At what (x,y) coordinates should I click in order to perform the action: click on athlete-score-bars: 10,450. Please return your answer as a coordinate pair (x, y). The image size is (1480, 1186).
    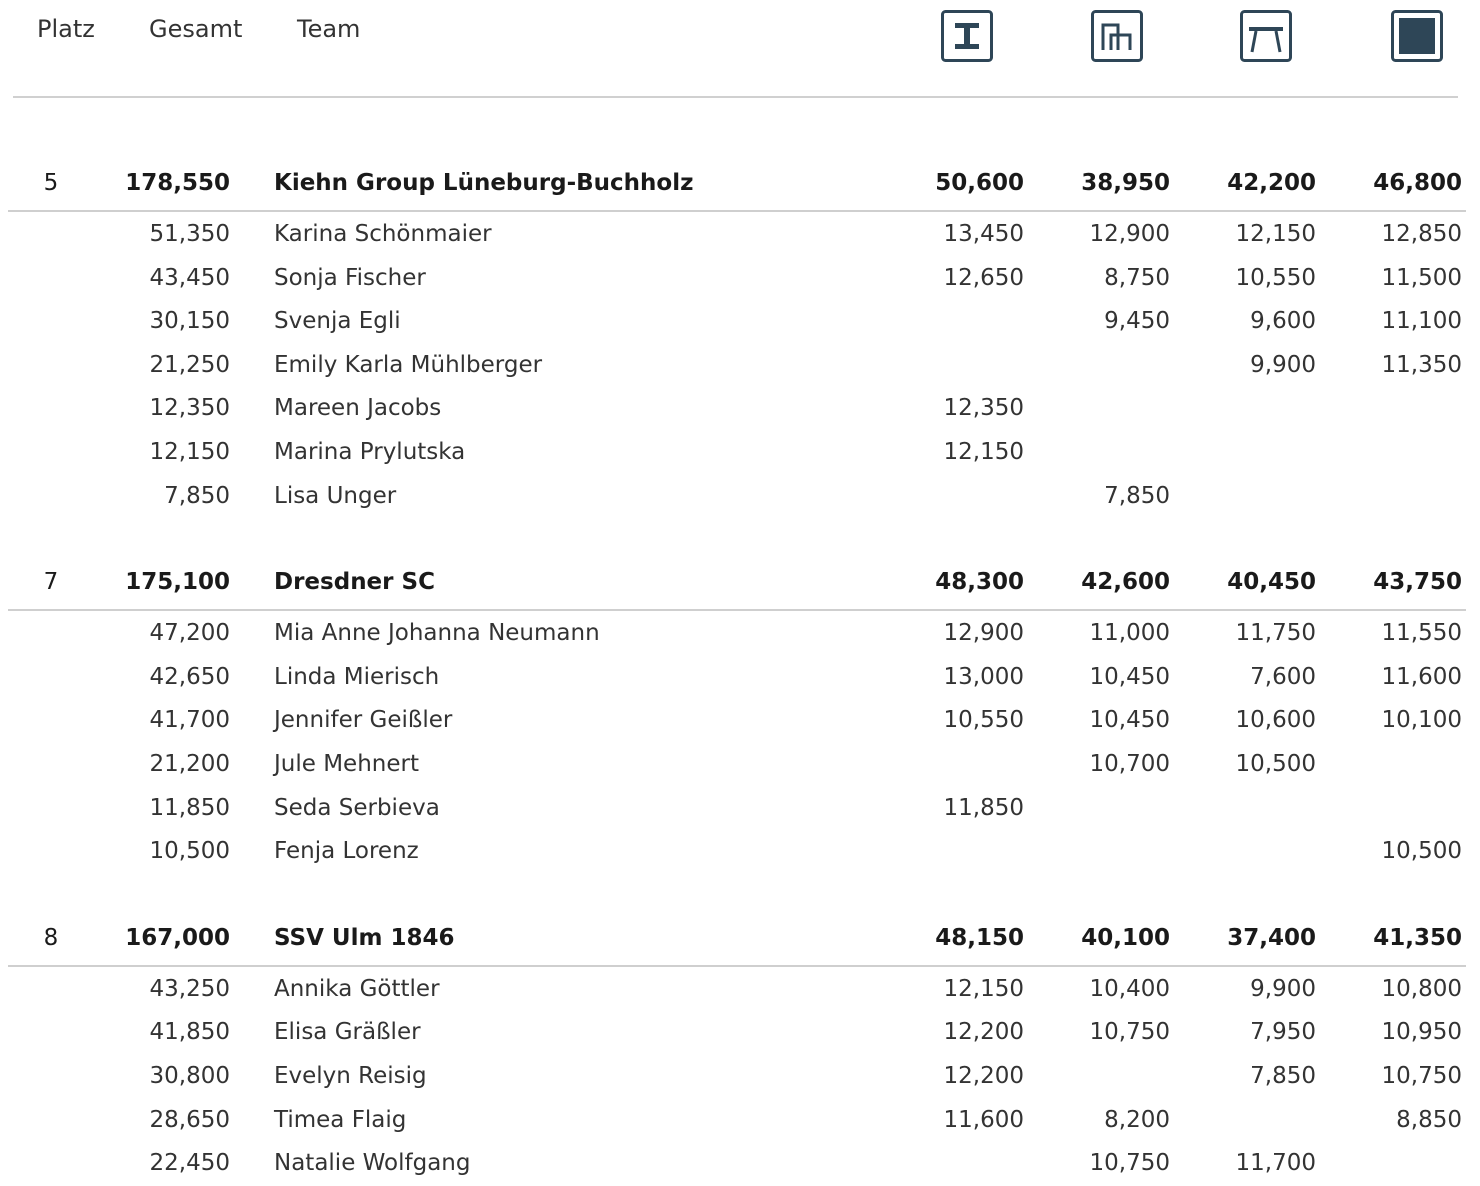
    Looking at the image, I should click on (1129, 720).